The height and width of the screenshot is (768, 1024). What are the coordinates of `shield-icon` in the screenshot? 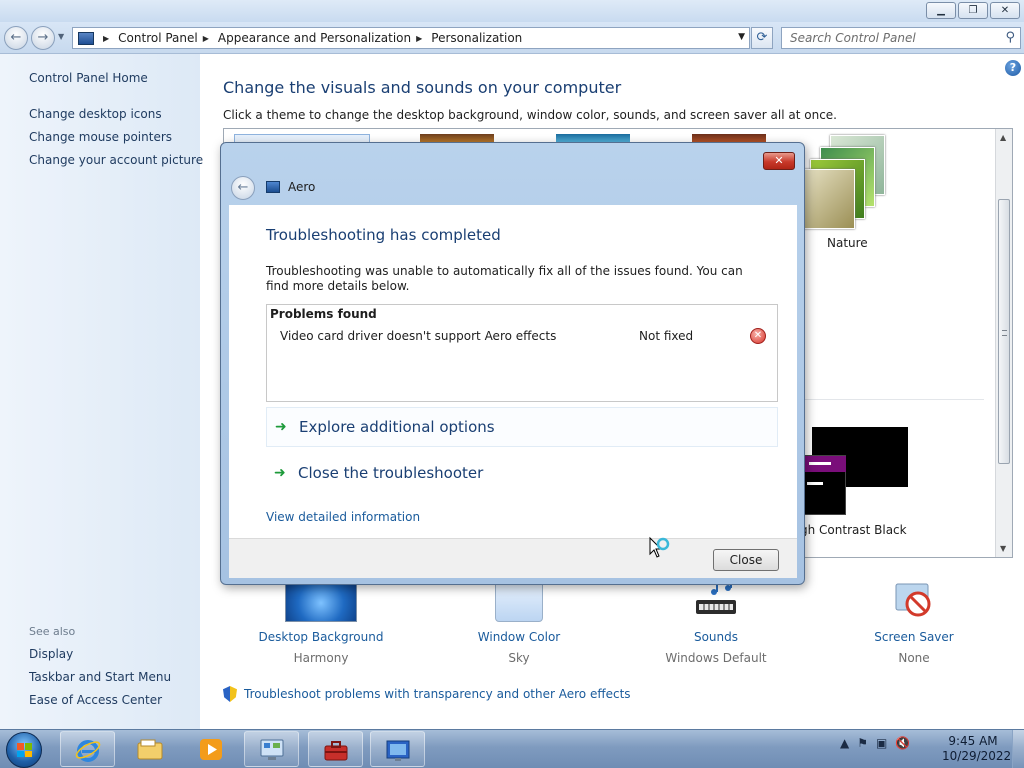 It's located at (230, 694).